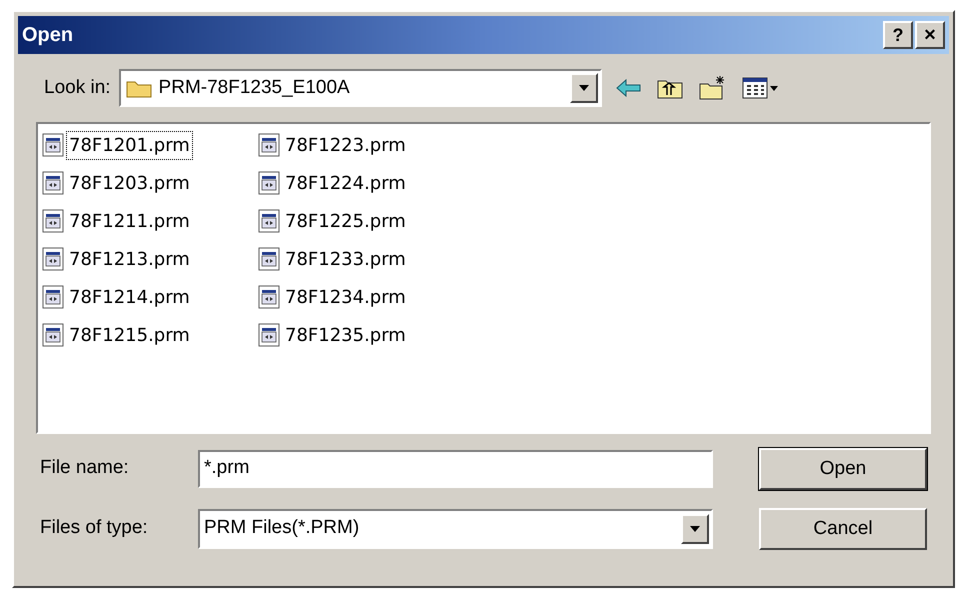 This screenshot has width=959, height=591. What do you see at coordinates (345, 222) in the screenshot?
I see `file-name: 78F1225.prm` at bounding box center [345, 222].